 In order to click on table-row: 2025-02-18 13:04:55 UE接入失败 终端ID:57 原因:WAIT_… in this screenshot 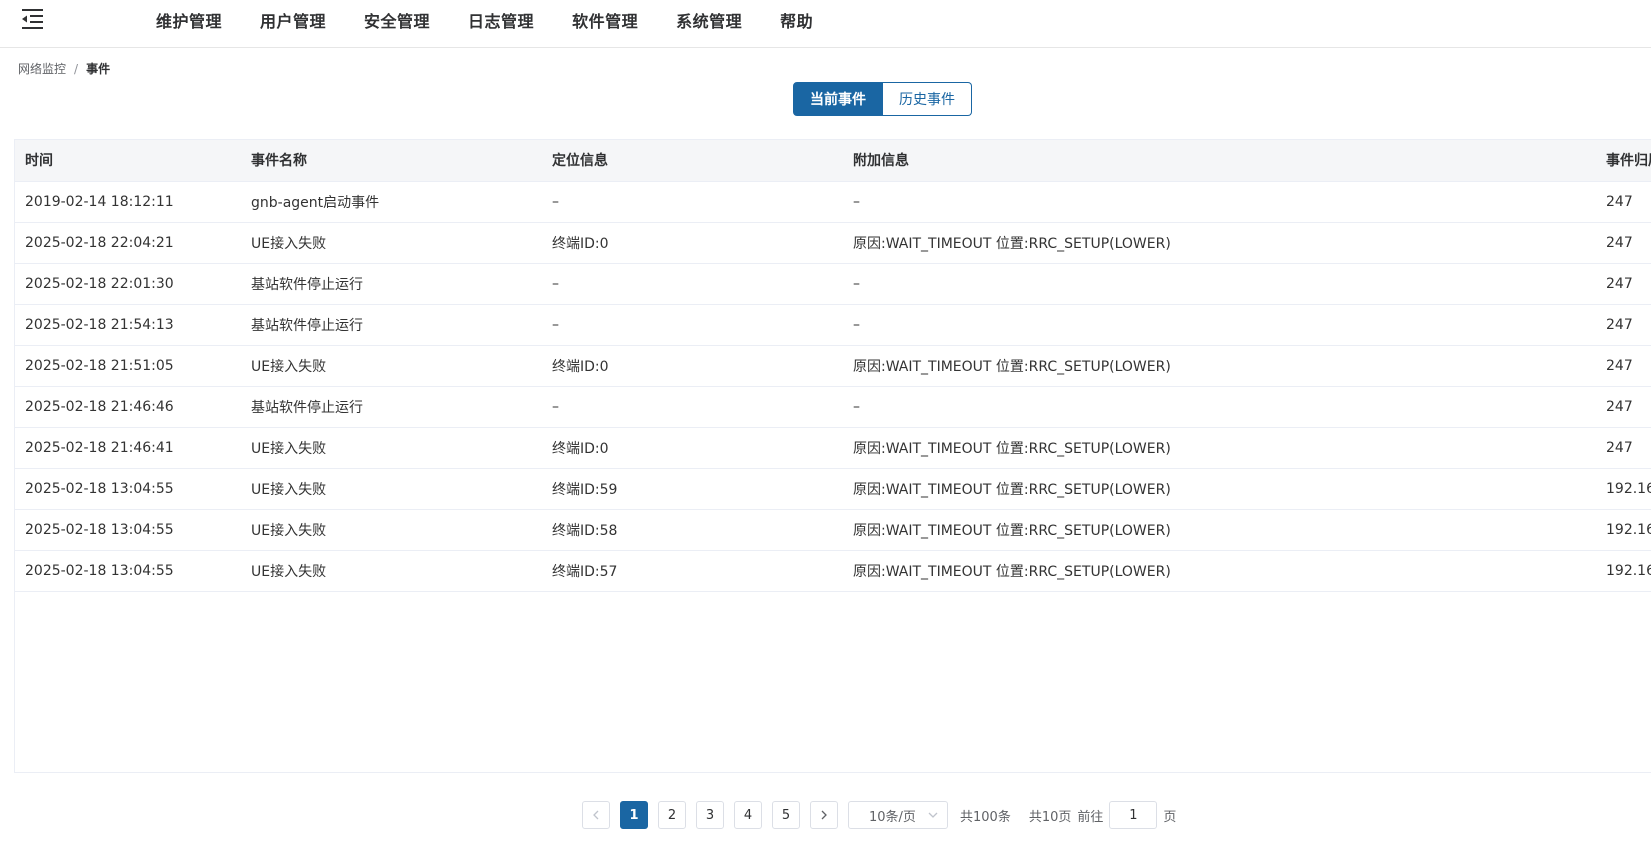, I will do `click(833, 571)`.